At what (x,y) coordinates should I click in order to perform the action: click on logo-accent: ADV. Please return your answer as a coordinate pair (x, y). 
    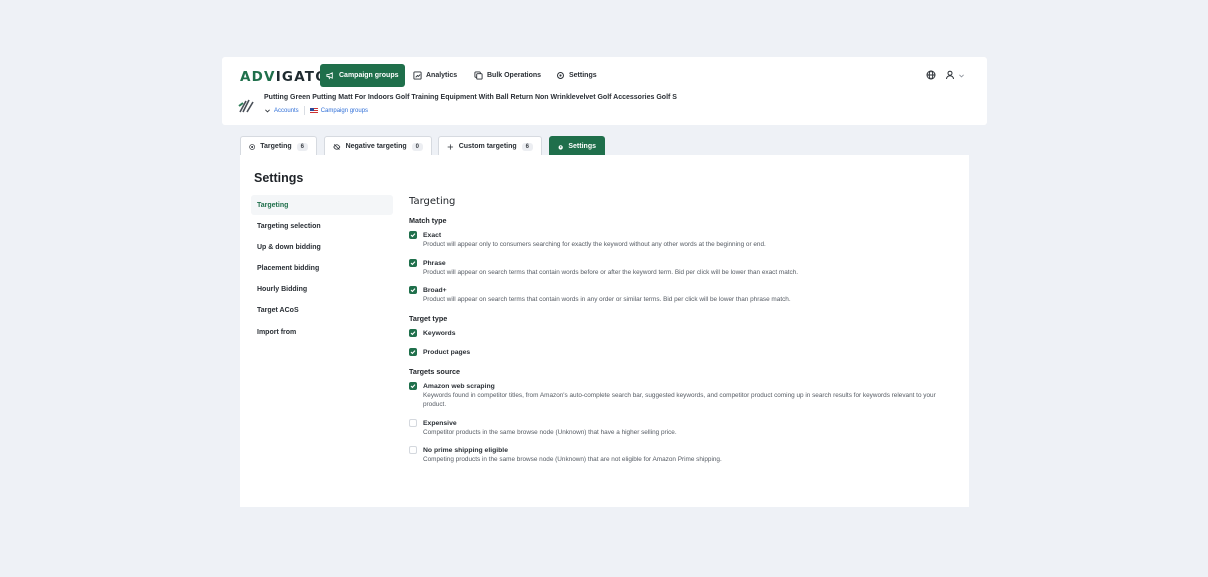
    Looking at the image, I should click on (258, 77).